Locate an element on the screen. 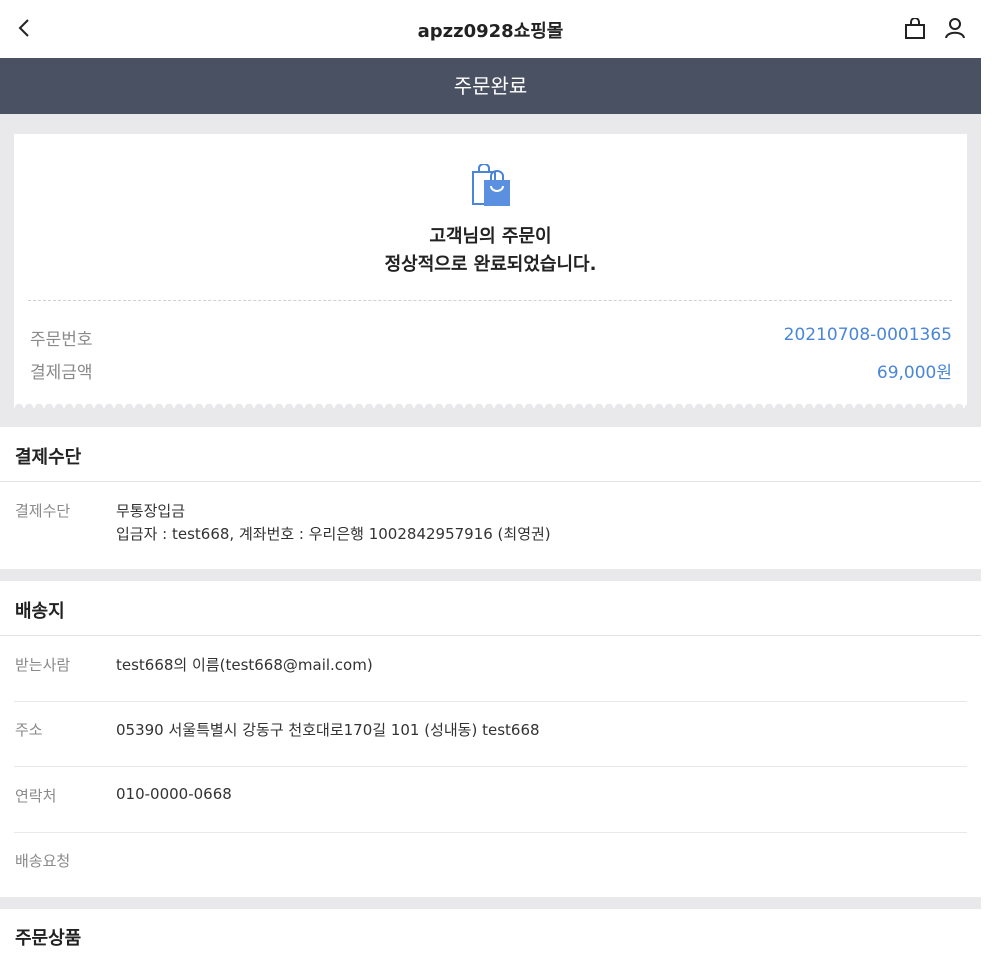 The width and height of the screenshot is (998, 954). section-title: 배송지 is located at coordinates (40, 611).